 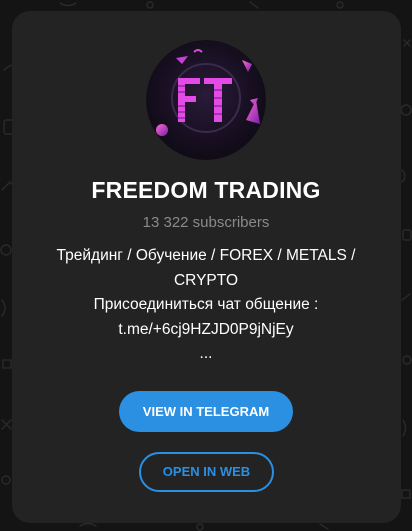 What do you see at coordinates (206, 190) in the screenshot?
I see `channel-title: FREEDOM TRADING` at bounding box center [206, 190].